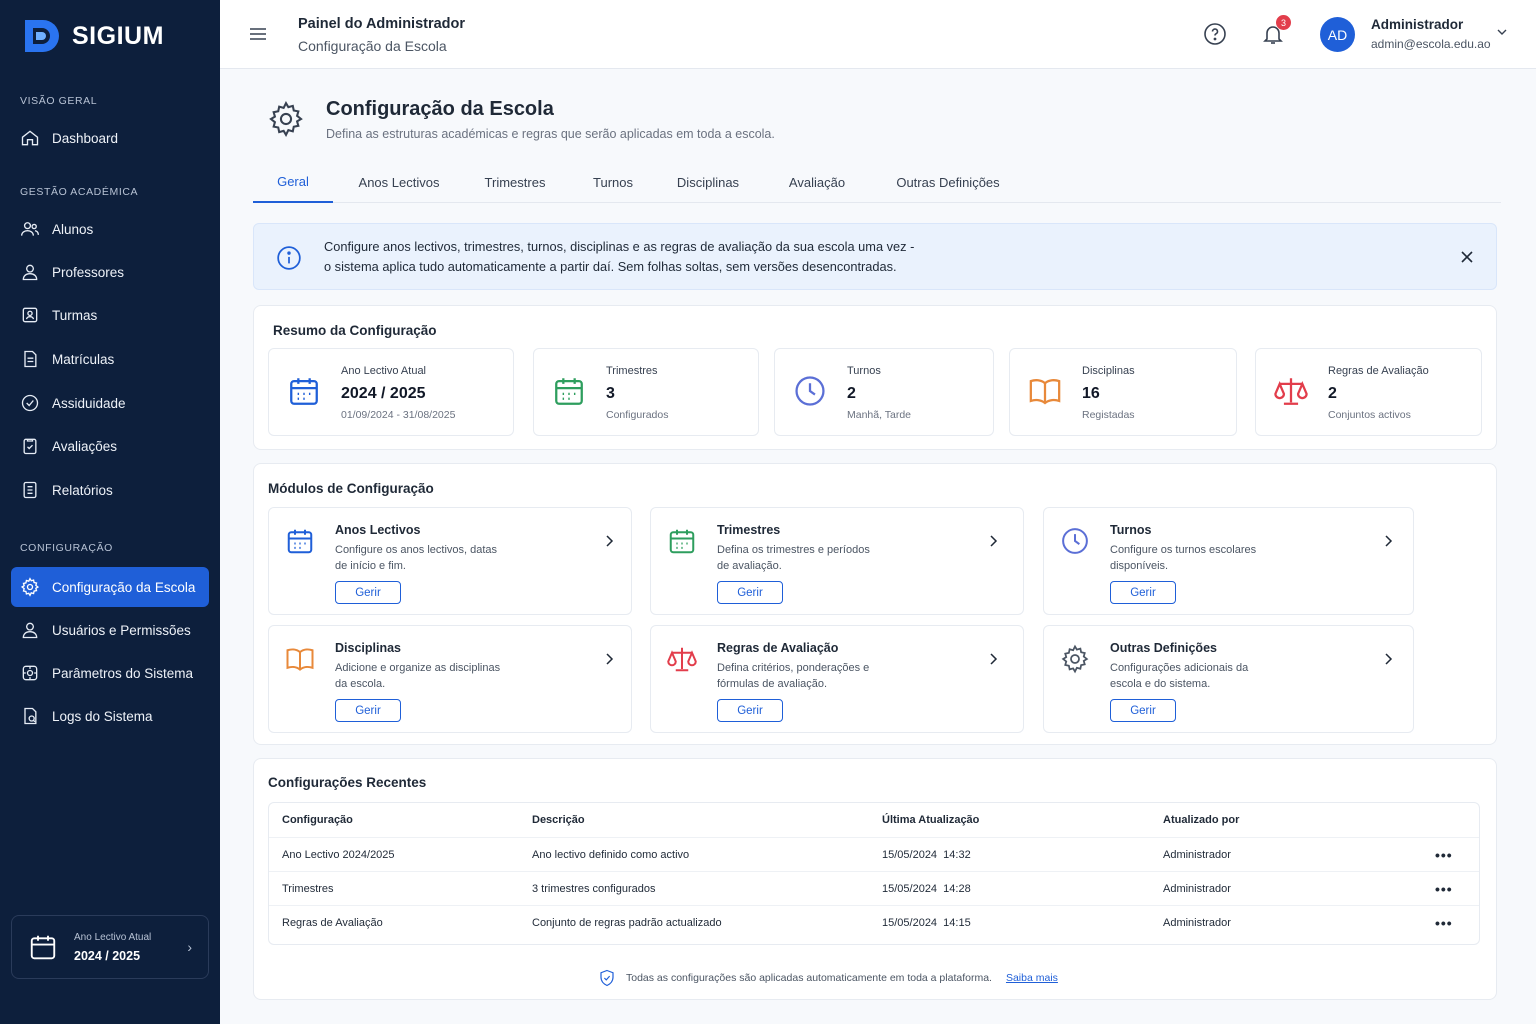 The width and height of the screenshot is (1536, 1024). Describe the element at coordinates (372, 46) in the screenshot. I see `header-subtitle: Configuração da Escola` at that location.